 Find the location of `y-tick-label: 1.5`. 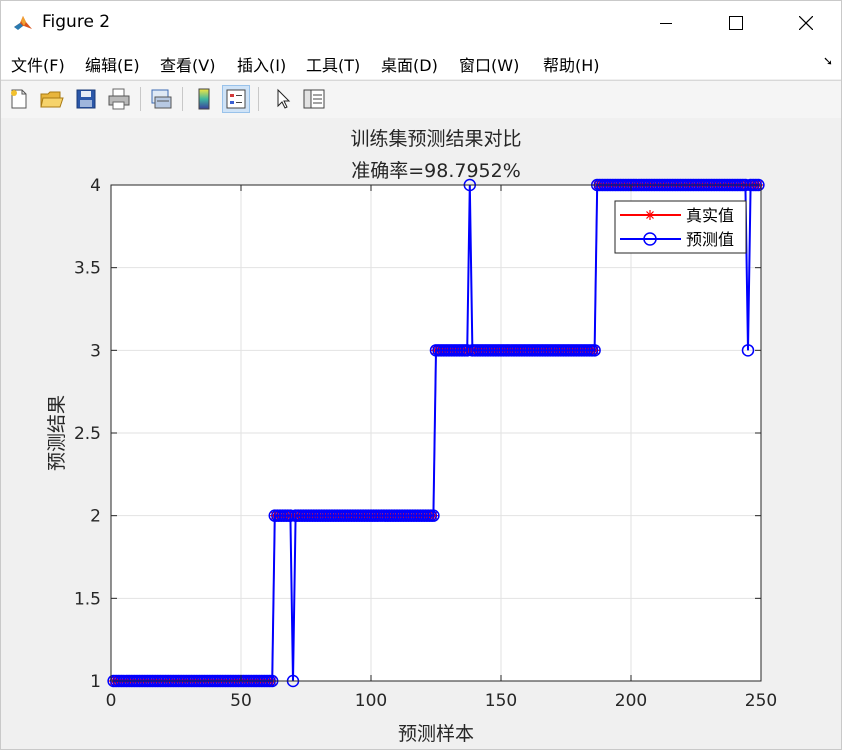

y-tick-label: 1.5 is located at coordinates (87, 599).